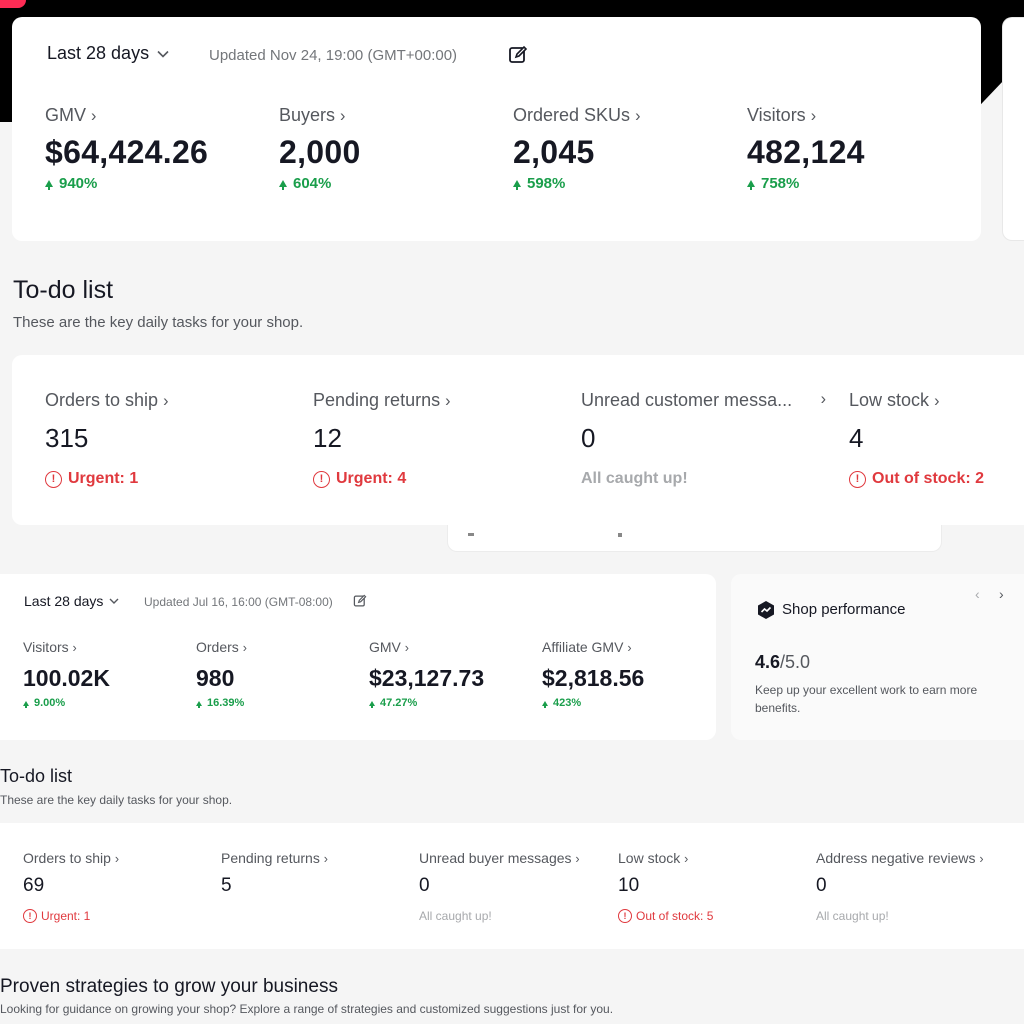 Image resolution: width=1024 pixels, height=1024 pixels. Describe the element at coordinates (46, 647) in the screenshot. I see `metric-label: Visitors` at that location.